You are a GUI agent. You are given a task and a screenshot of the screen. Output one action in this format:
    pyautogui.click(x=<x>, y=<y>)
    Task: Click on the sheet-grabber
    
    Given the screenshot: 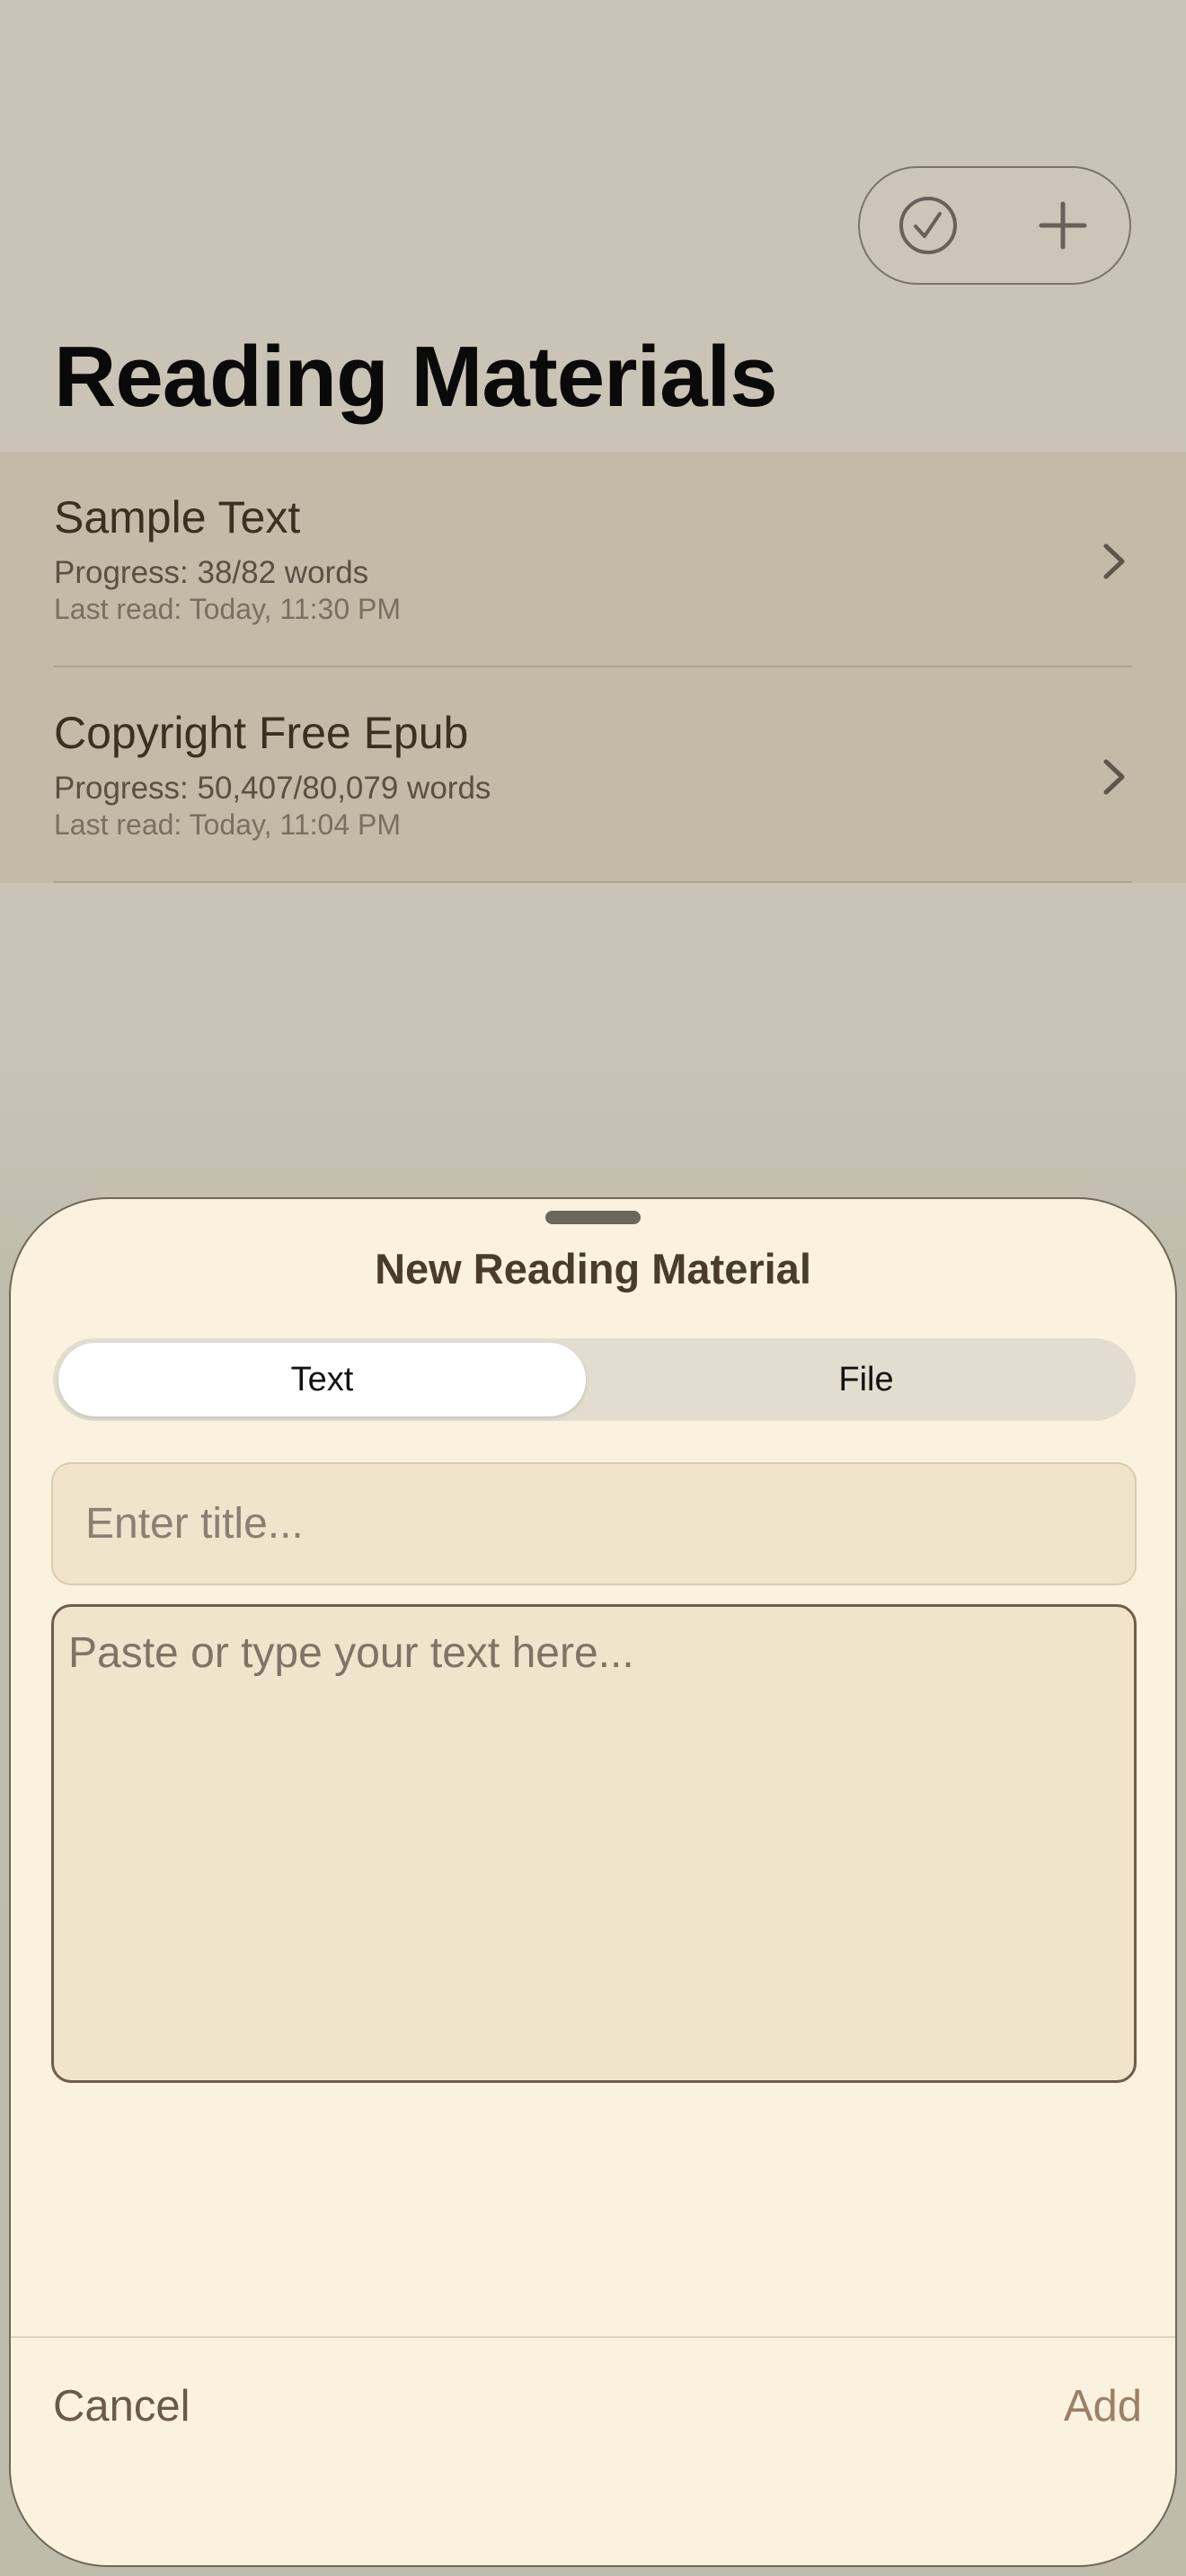 What is the action you would take?
    pyautogui.click(x=593, y=1217)
    